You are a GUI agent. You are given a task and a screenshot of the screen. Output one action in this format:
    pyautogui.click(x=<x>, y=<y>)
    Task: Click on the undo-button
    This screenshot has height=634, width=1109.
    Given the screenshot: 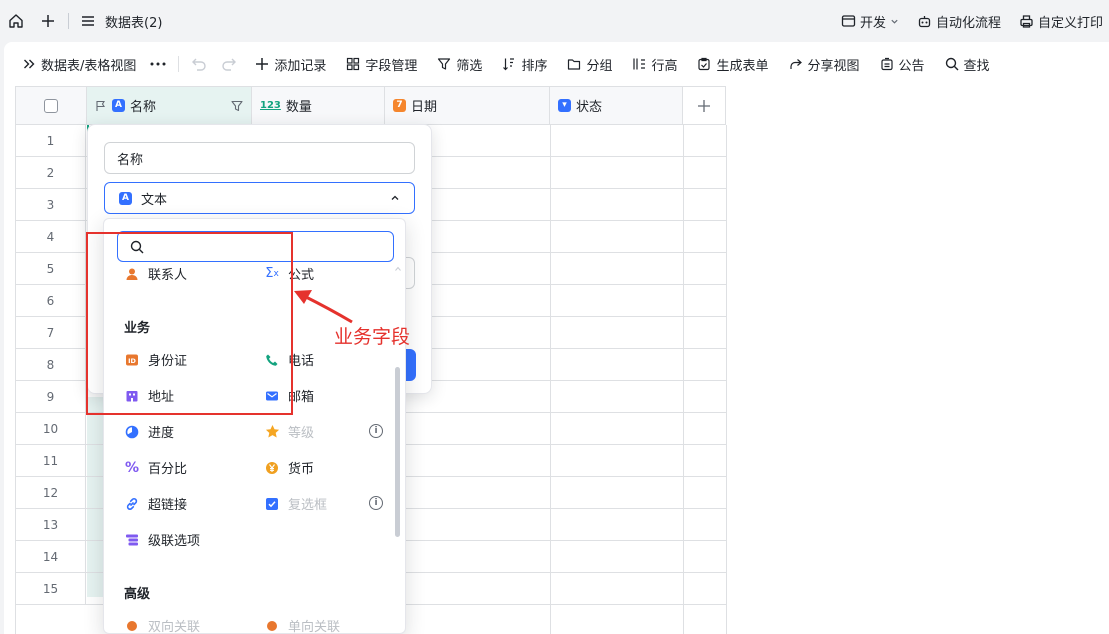 What is the action you would take?
    pyautogui.click(x=199, y=64)
    